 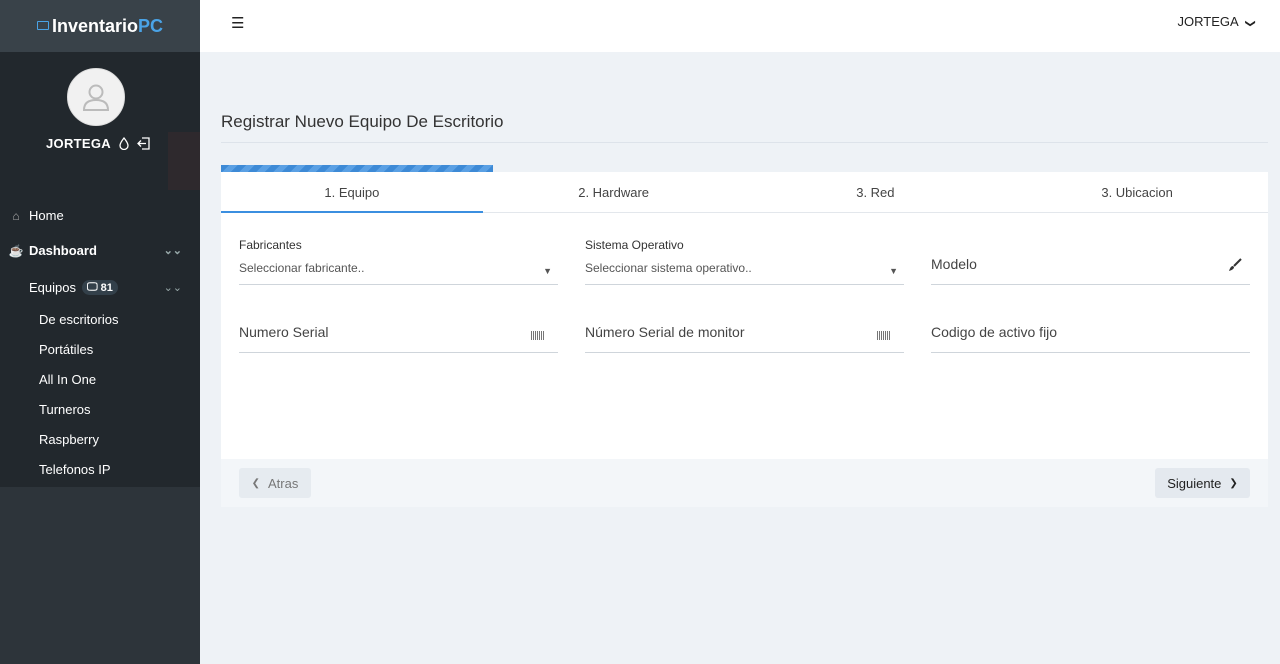 What do you see at coordinates (668, 268) in the screenshot?
I see `sistema-operativo-placeholder: Seleccionar sistema operativo..` at bounding box center [668, 268].